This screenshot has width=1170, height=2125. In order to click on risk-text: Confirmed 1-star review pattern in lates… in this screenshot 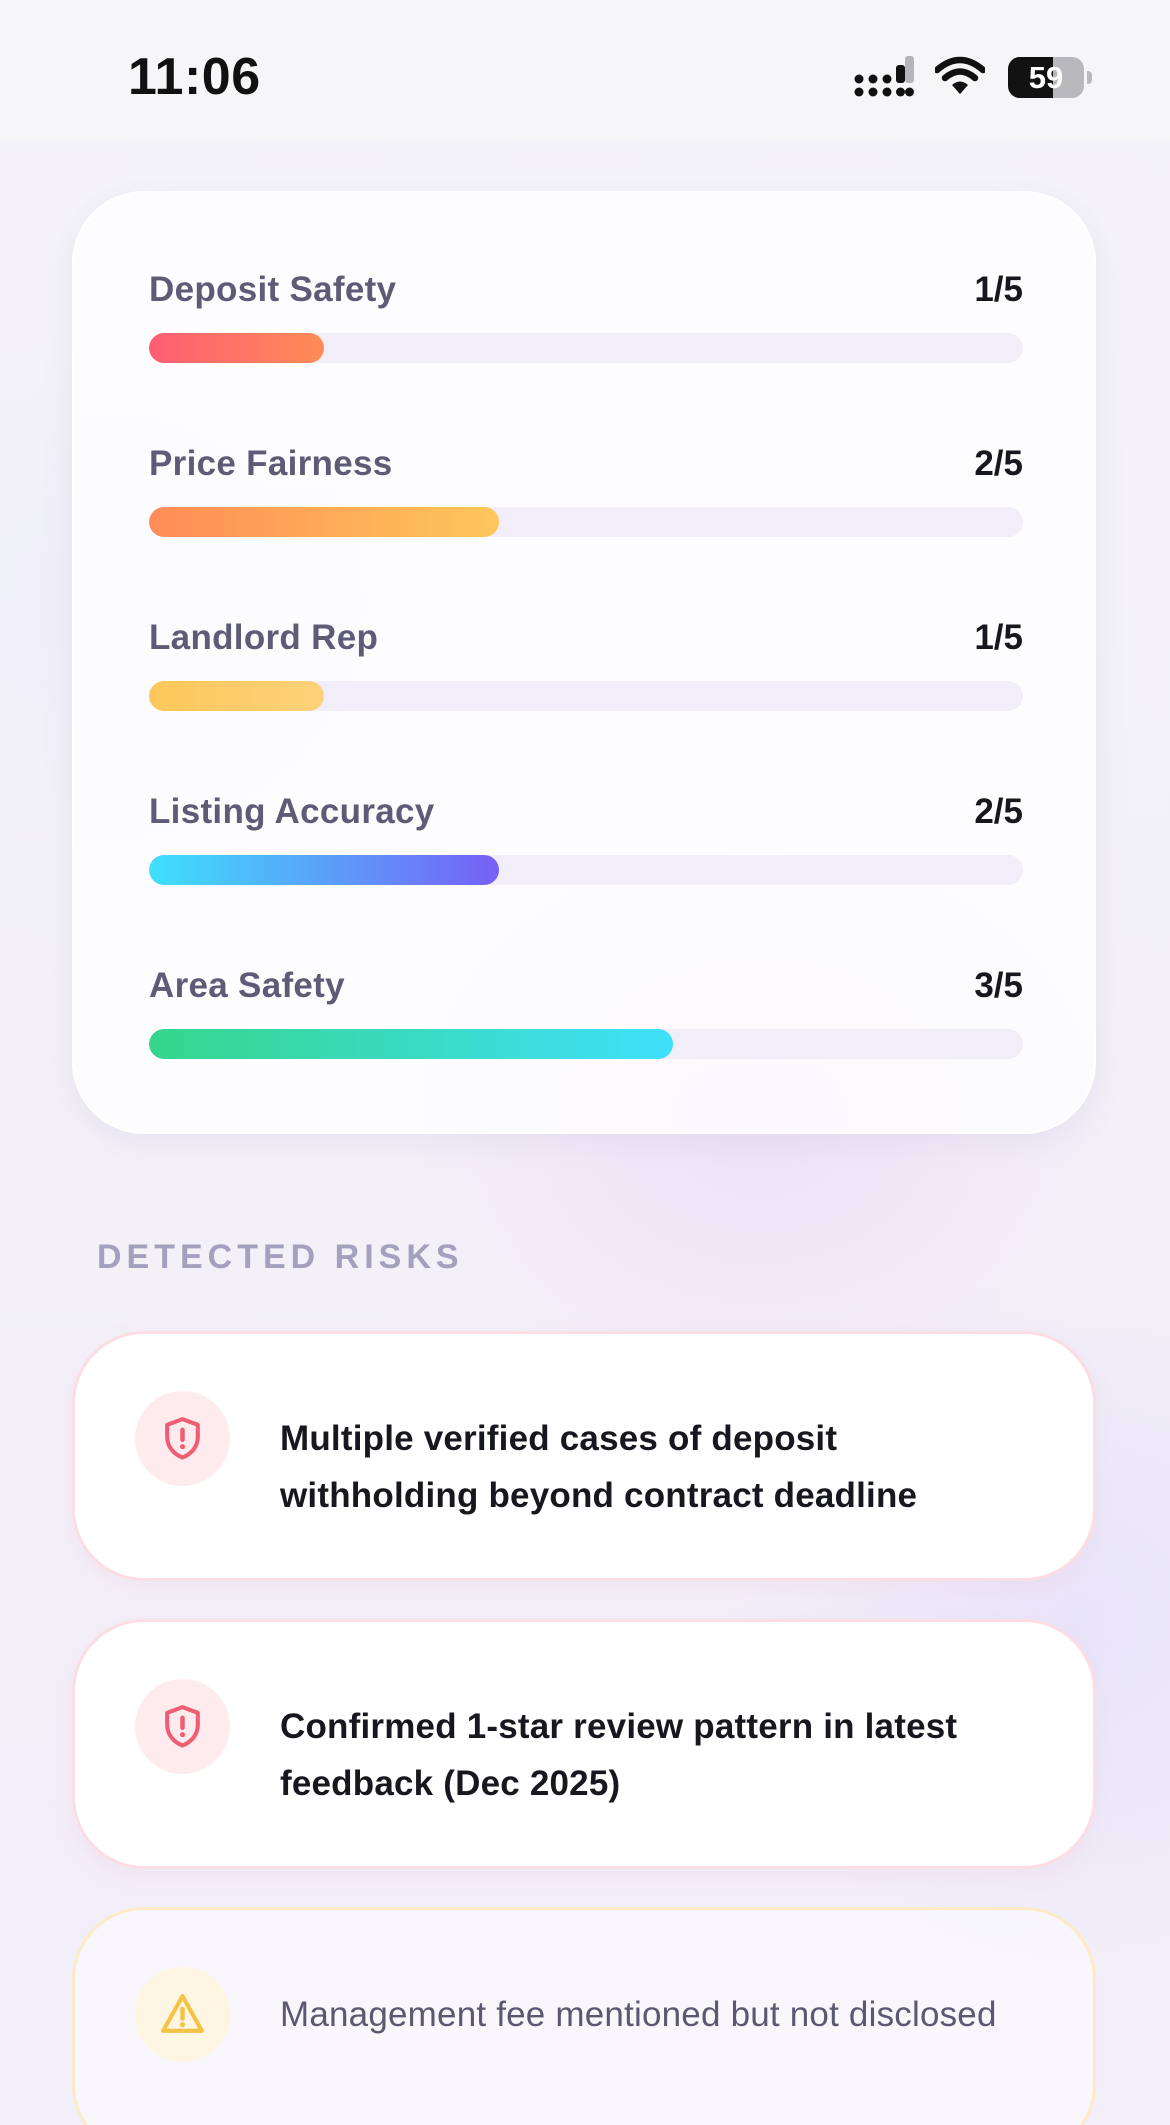, I will do `click(619, 1755)`.